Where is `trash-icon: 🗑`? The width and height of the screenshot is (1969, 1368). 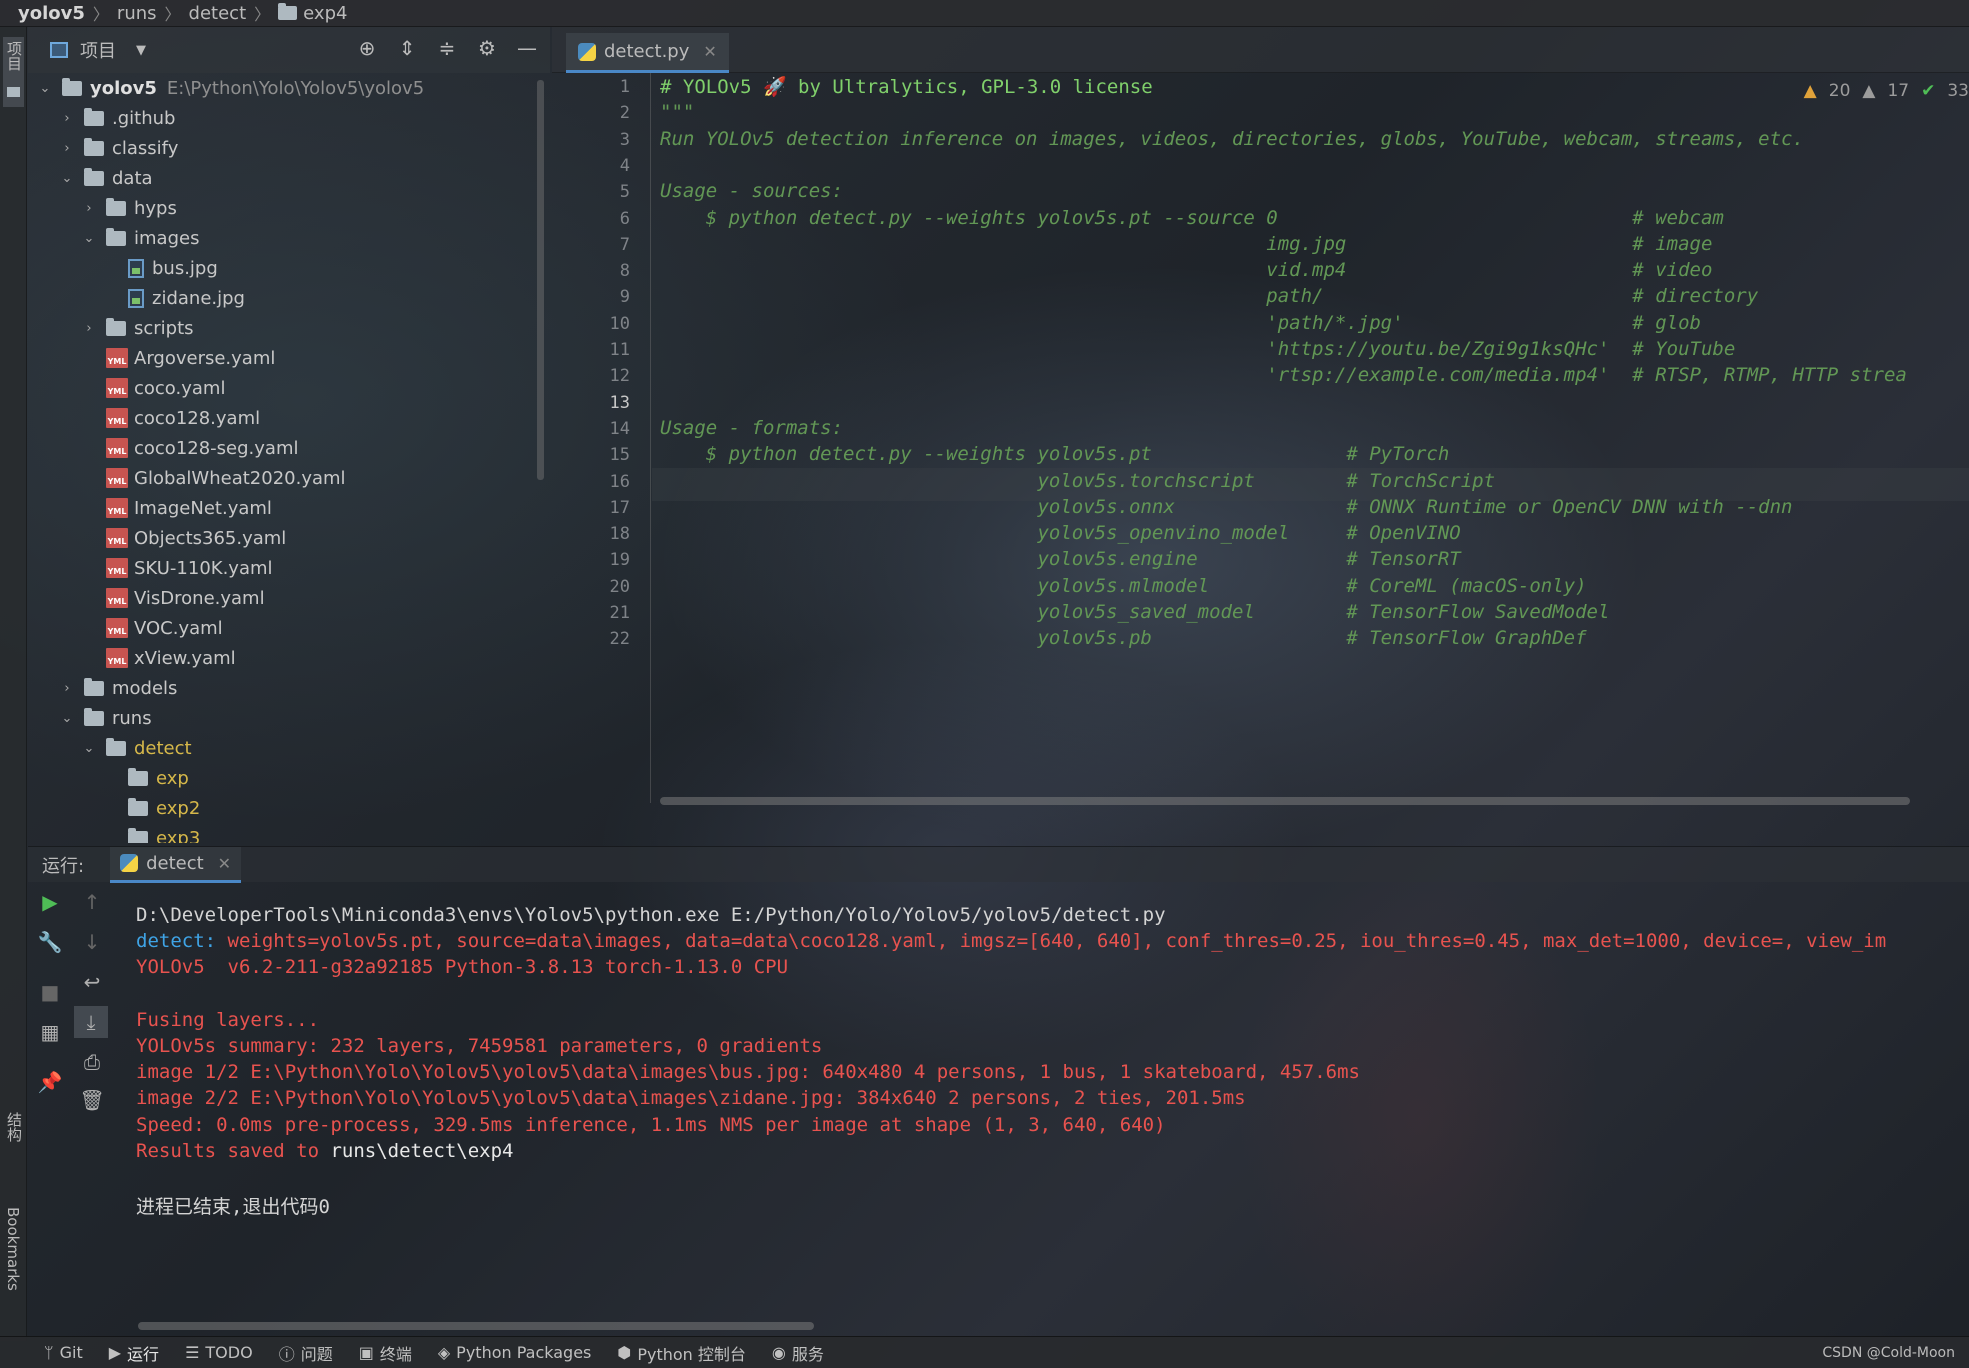
trash-icon: 🗑 is located at coordinates (91, 1100).